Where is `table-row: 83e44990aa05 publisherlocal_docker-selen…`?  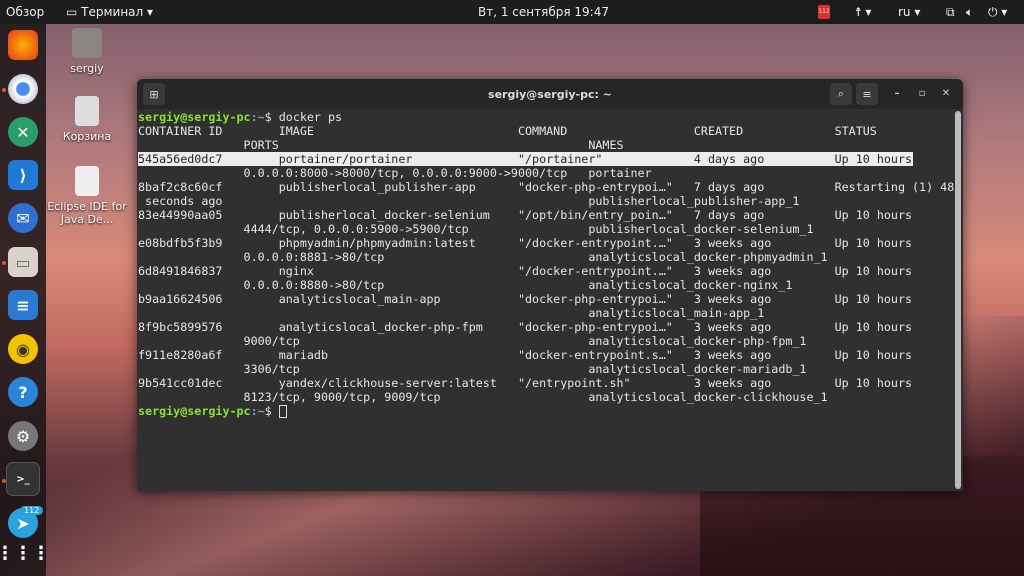
table-row: 83e44990aa05 publisherlocal_docker-selen… is located at coordinates (546, 215).